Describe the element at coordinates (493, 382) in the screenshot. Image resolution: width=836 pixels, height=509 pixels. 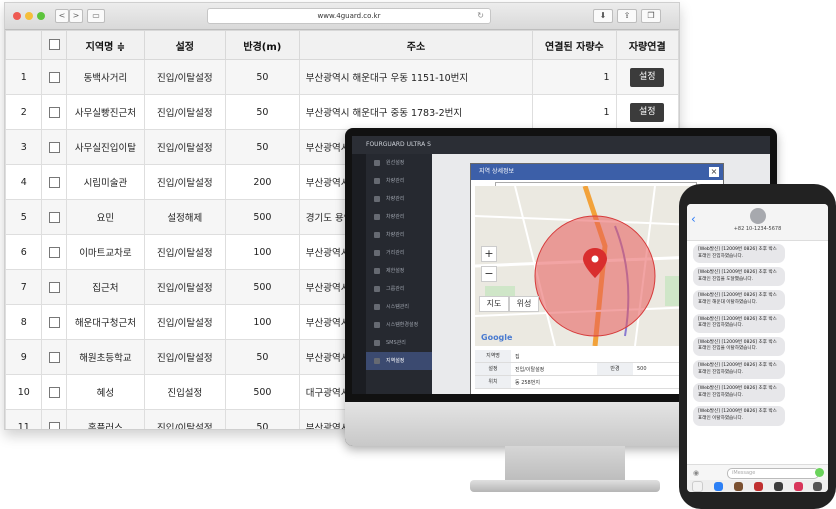
I see `form-label-location: 위치` at that location.